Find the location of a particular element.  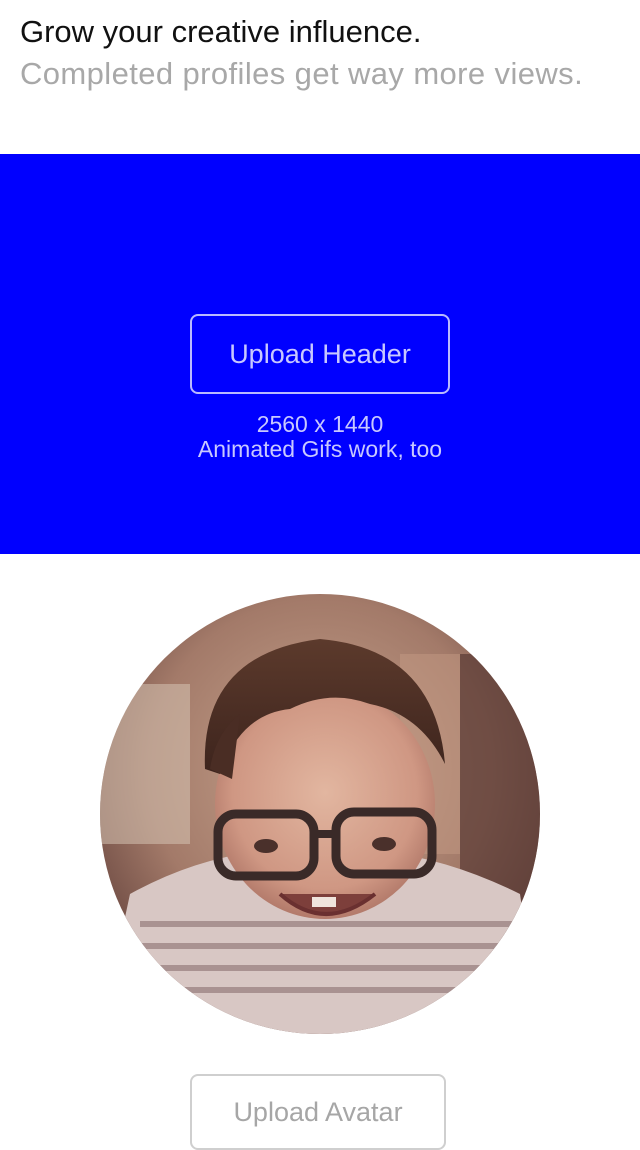

header-dimensions: 2560 x 1440 is located at coordinates (320, 424).